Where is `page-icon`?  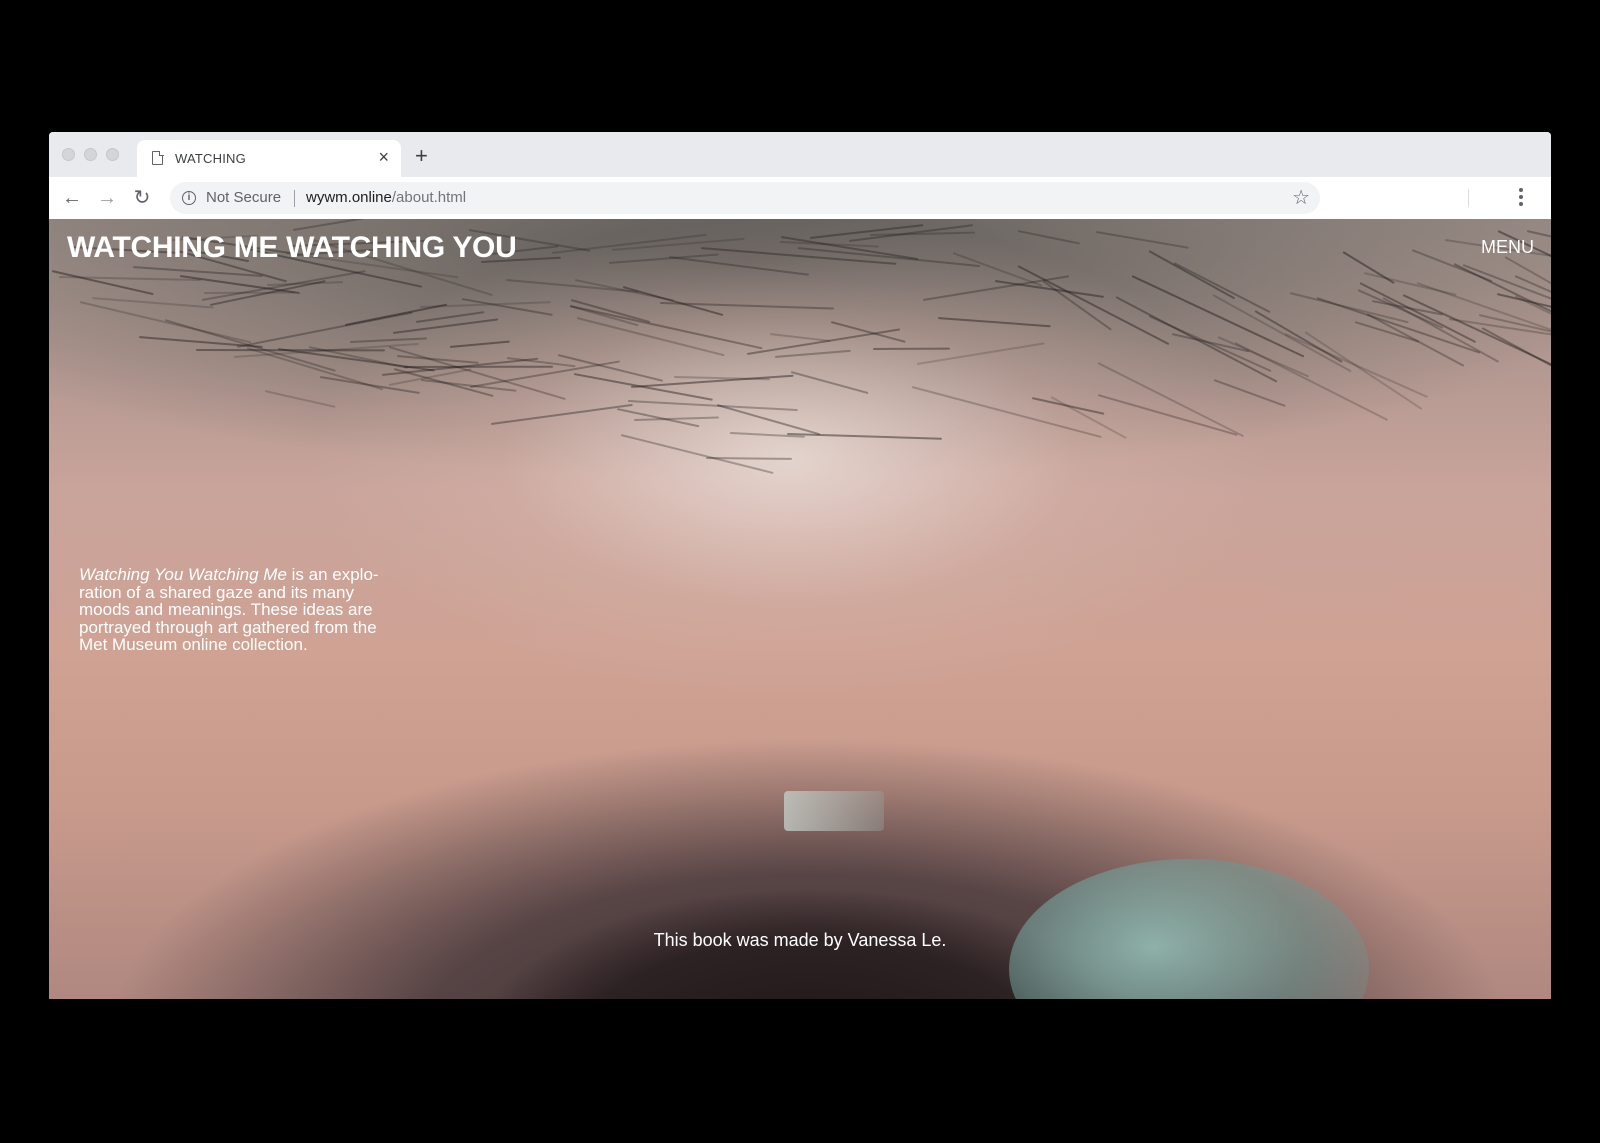
page-icon is located at coordinates (158, 157).